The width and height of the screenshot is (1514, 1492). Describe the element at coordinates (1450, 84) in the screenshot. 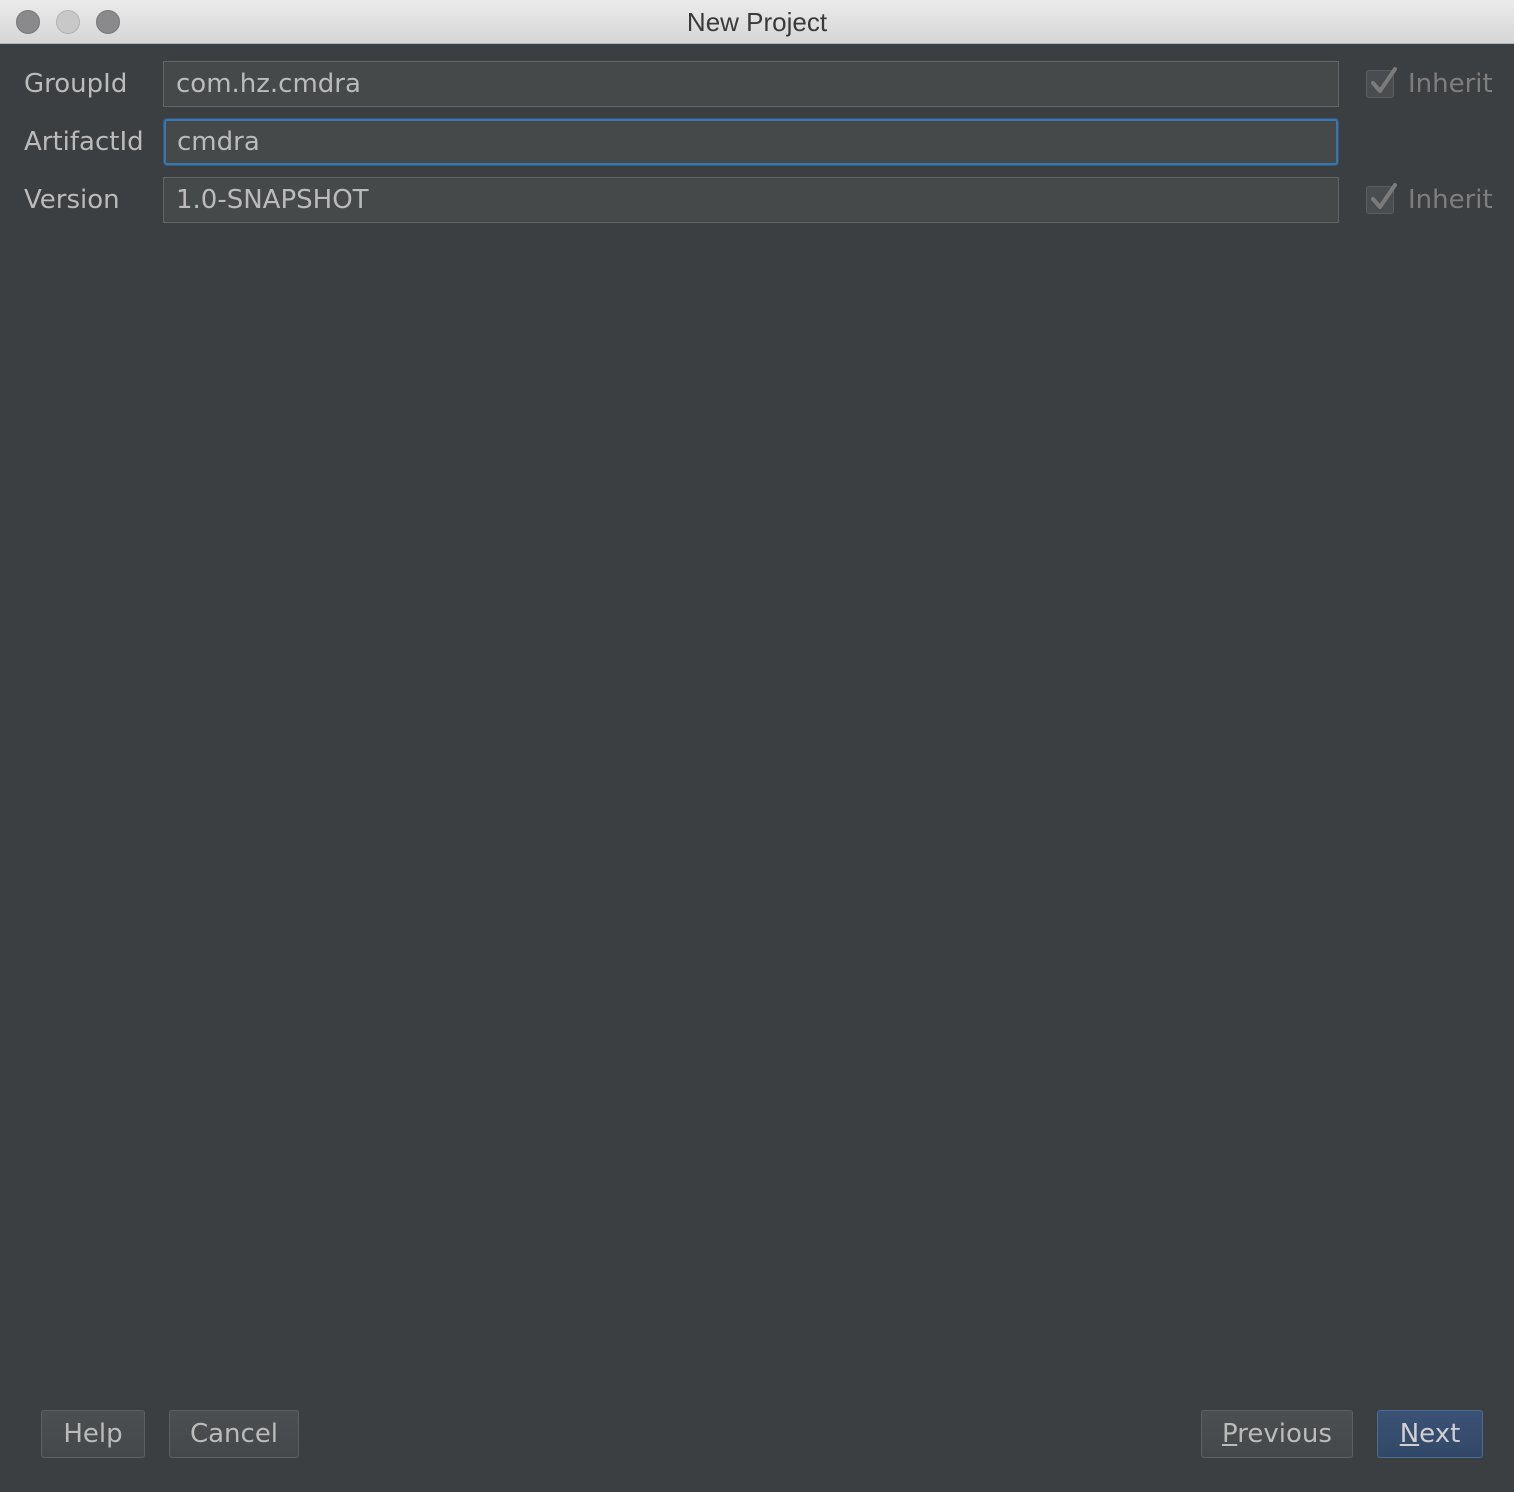

I see `group-id-inherit-label: Inherit` at that location.